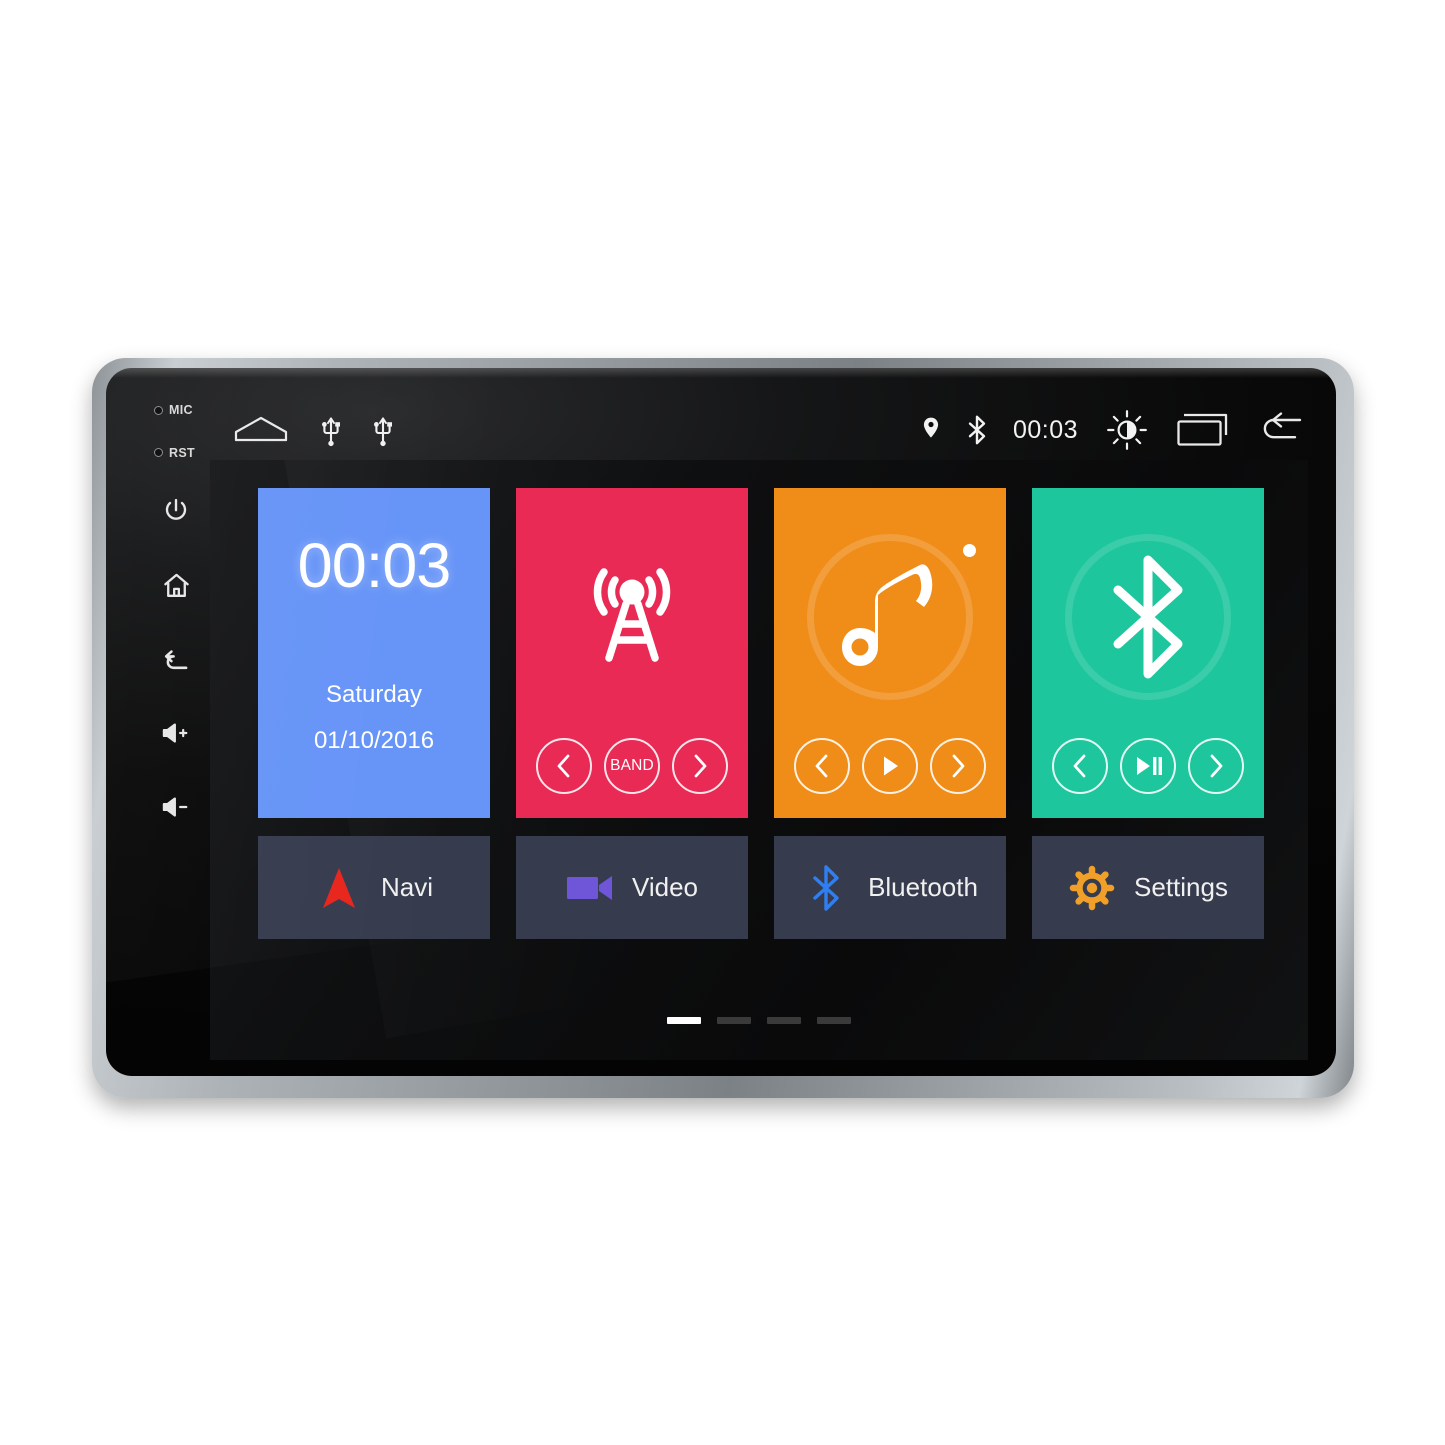  I want to click on navi-shortcut: Navi, so click(374, 887).